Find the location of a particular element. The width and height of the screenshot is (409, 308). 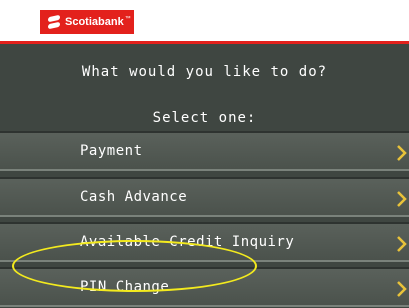

scotiabank-logo: Scotiabank ™ is located at coordinates (87, 22).